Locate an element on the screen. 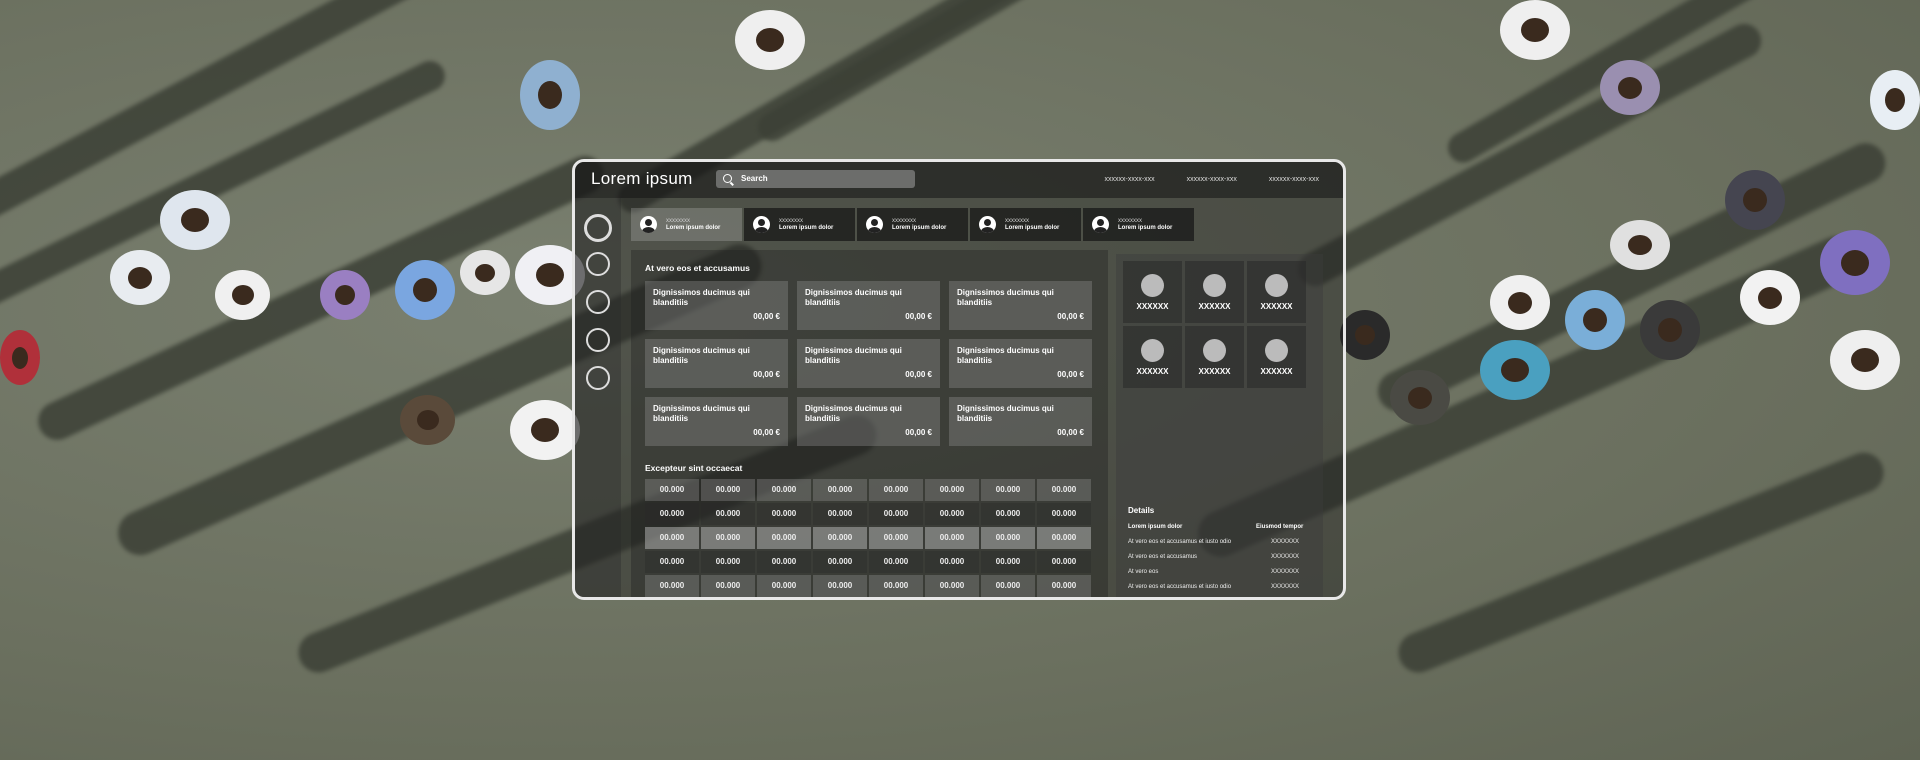  details-row-label: At vero eos et accusamus et iusto odio is located at coordinates (1180, 587).